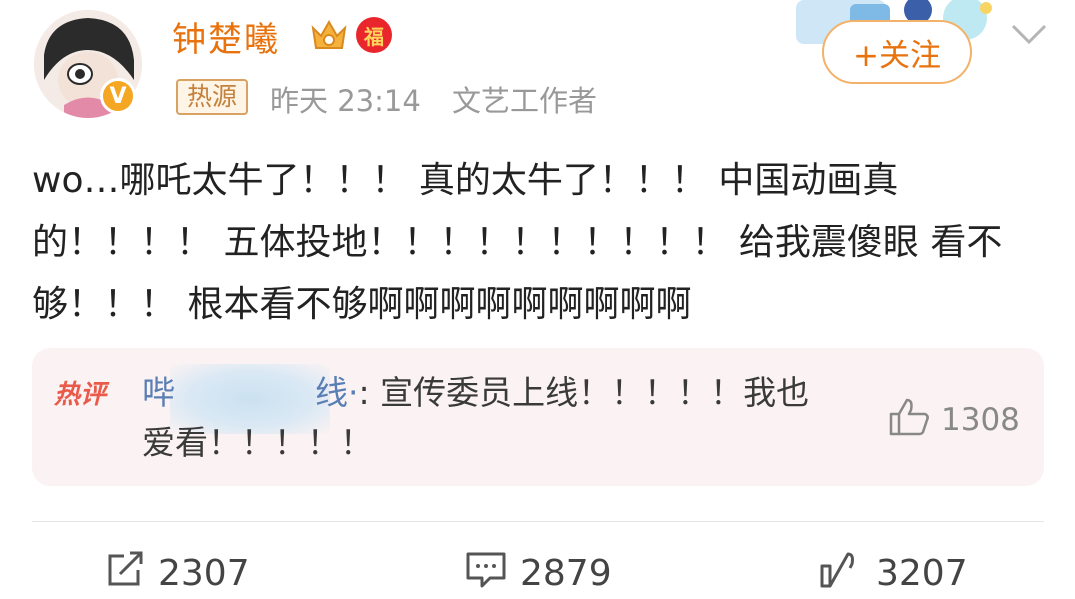  What do you see at coordinates (566, 573) in the screenshot?
I see `comment-count: 2879` at bounding box center [566, 573].